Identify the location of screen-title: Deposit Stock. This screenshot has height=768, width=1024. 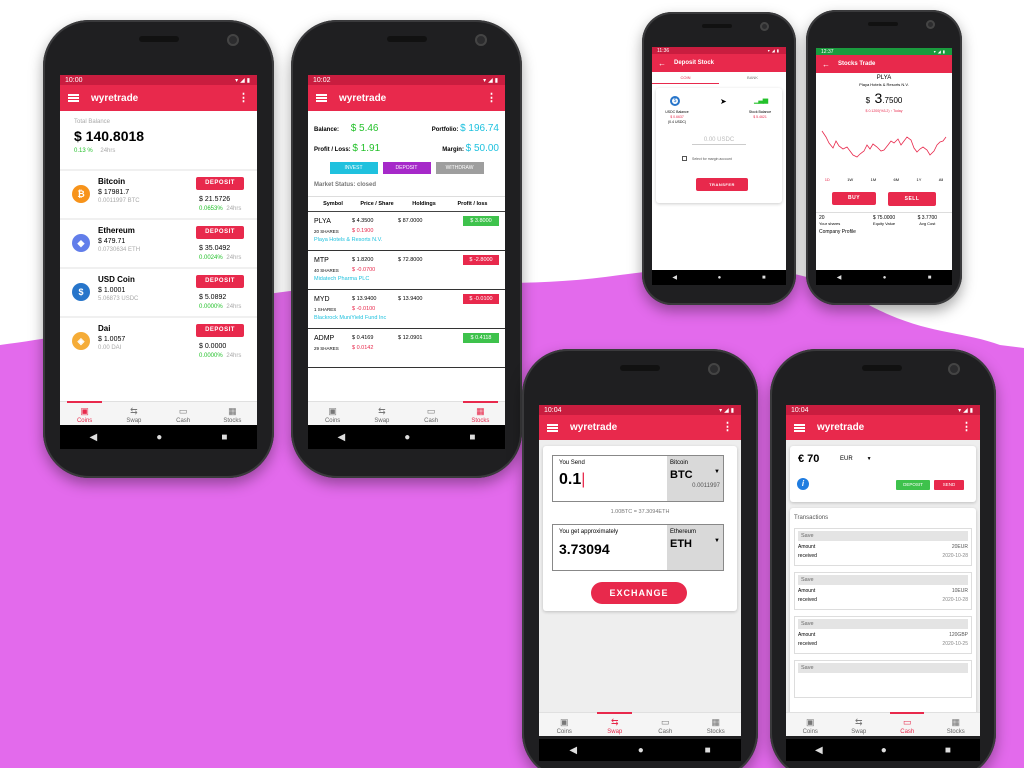
(694, 63).